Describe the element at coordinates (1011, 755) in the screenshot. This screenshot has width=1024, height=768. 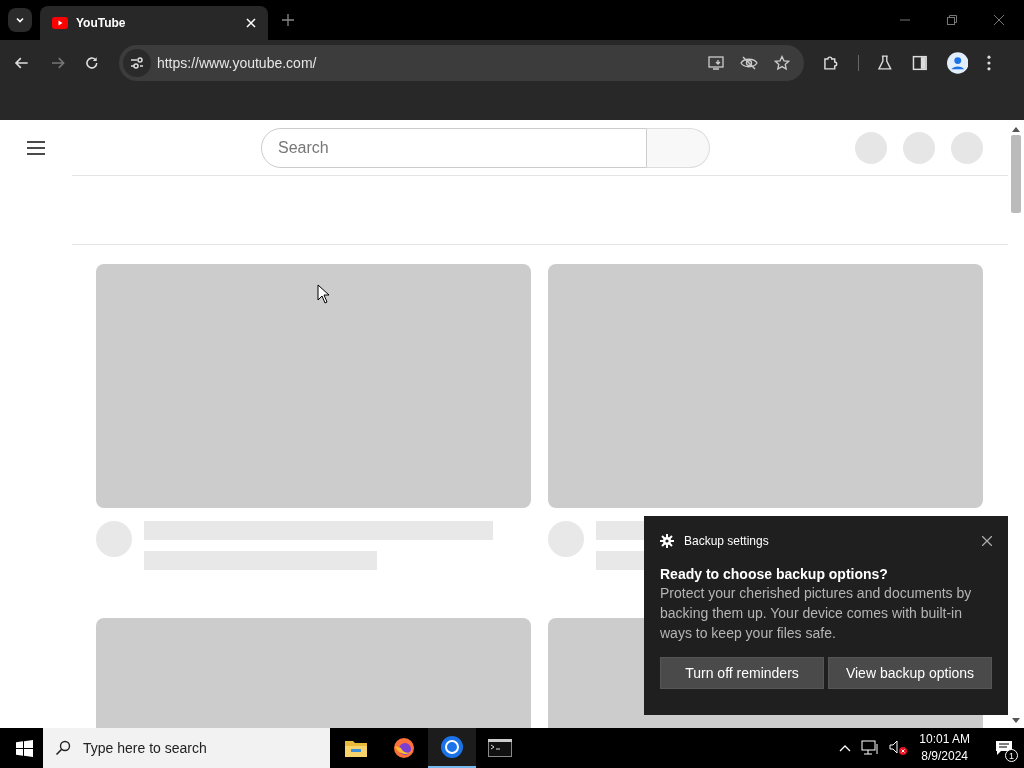
I see `notification-count: 1` at that location.